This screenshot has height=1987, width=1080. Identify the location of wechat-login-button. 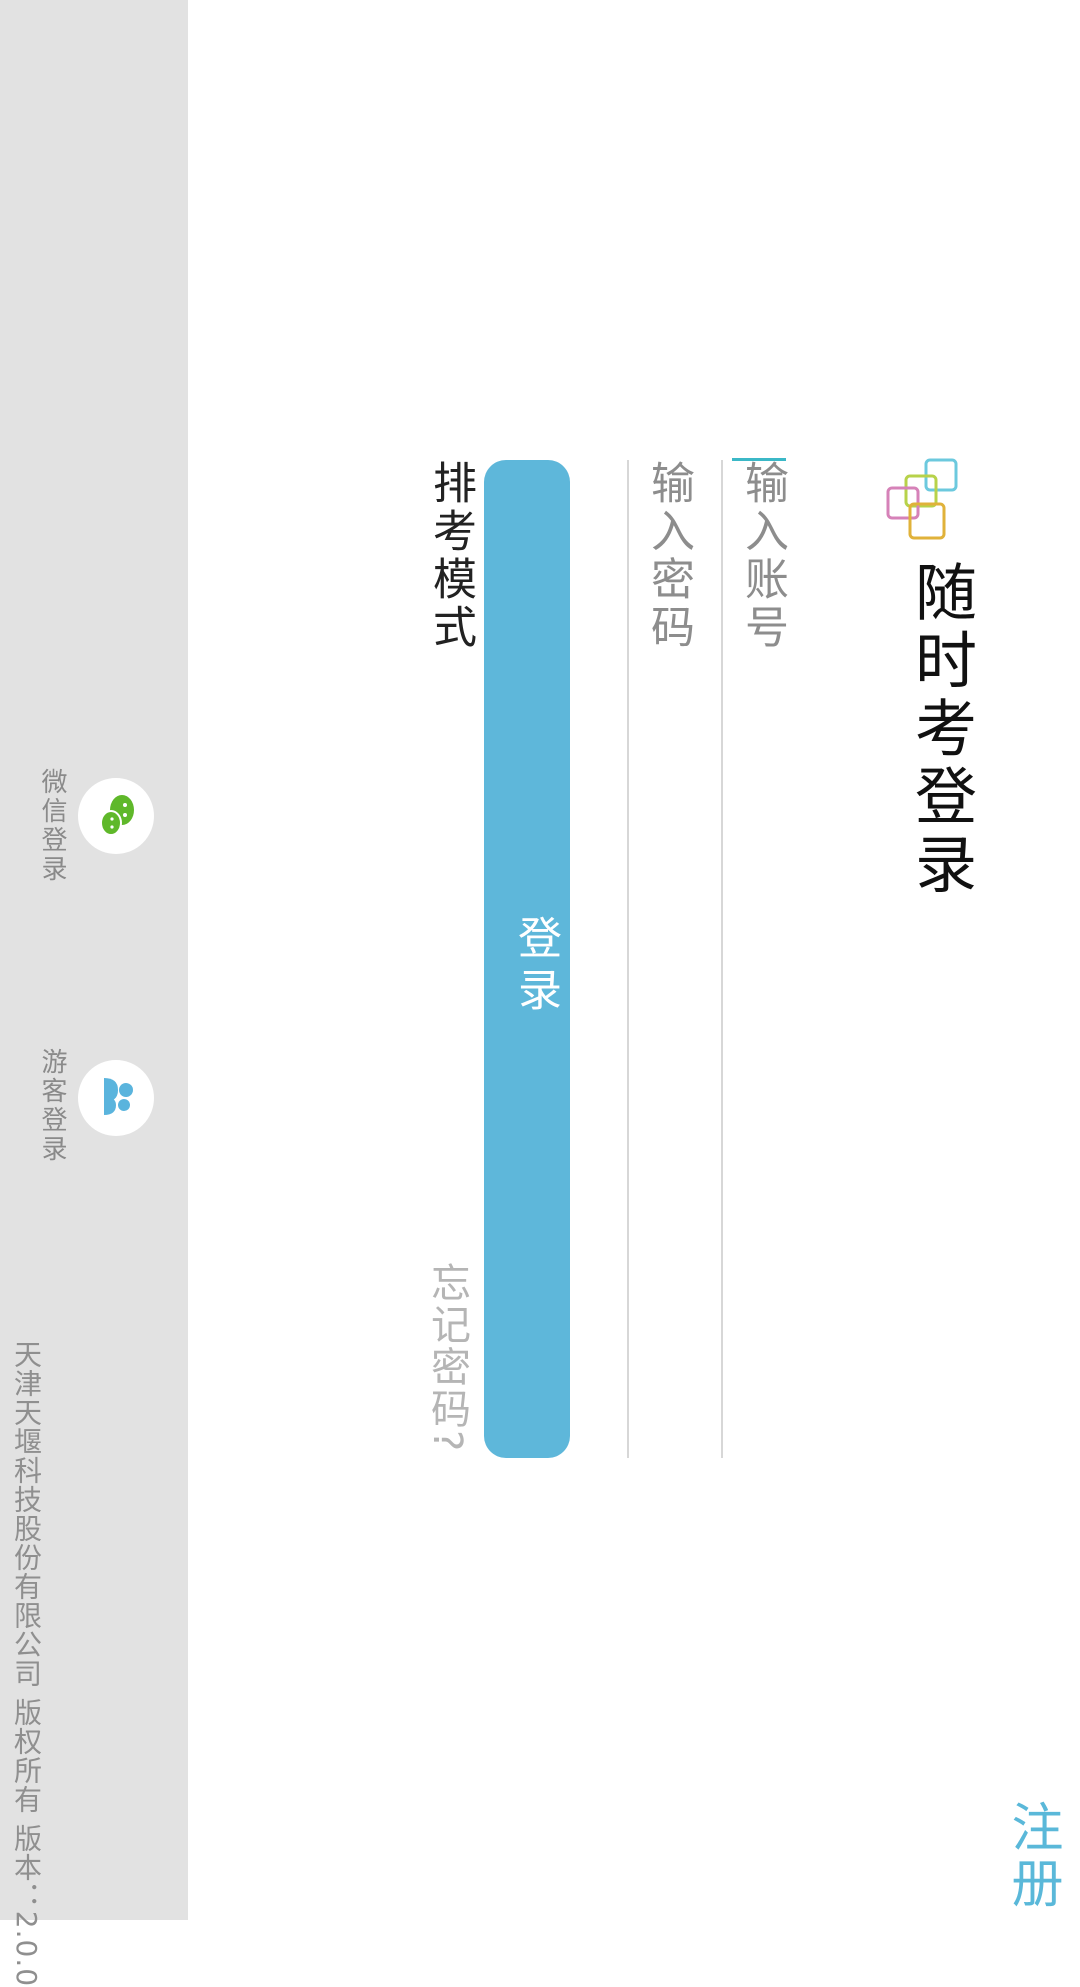
(116, 816).